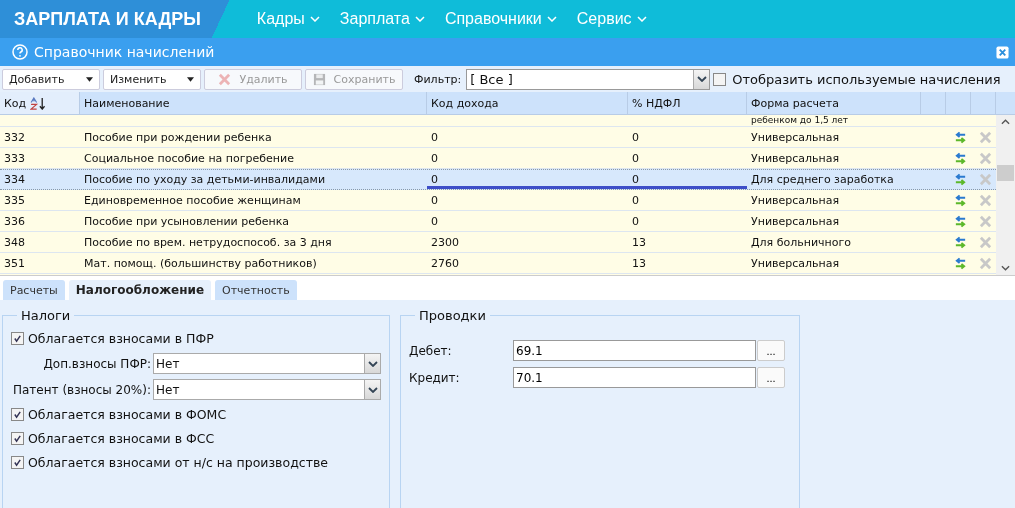 Image resolution: width=1015 pixels, height=508 pixels. Describe the element at coordinates (14, 180) in the screenshot. I see `table-cell-text: 334` at that location.